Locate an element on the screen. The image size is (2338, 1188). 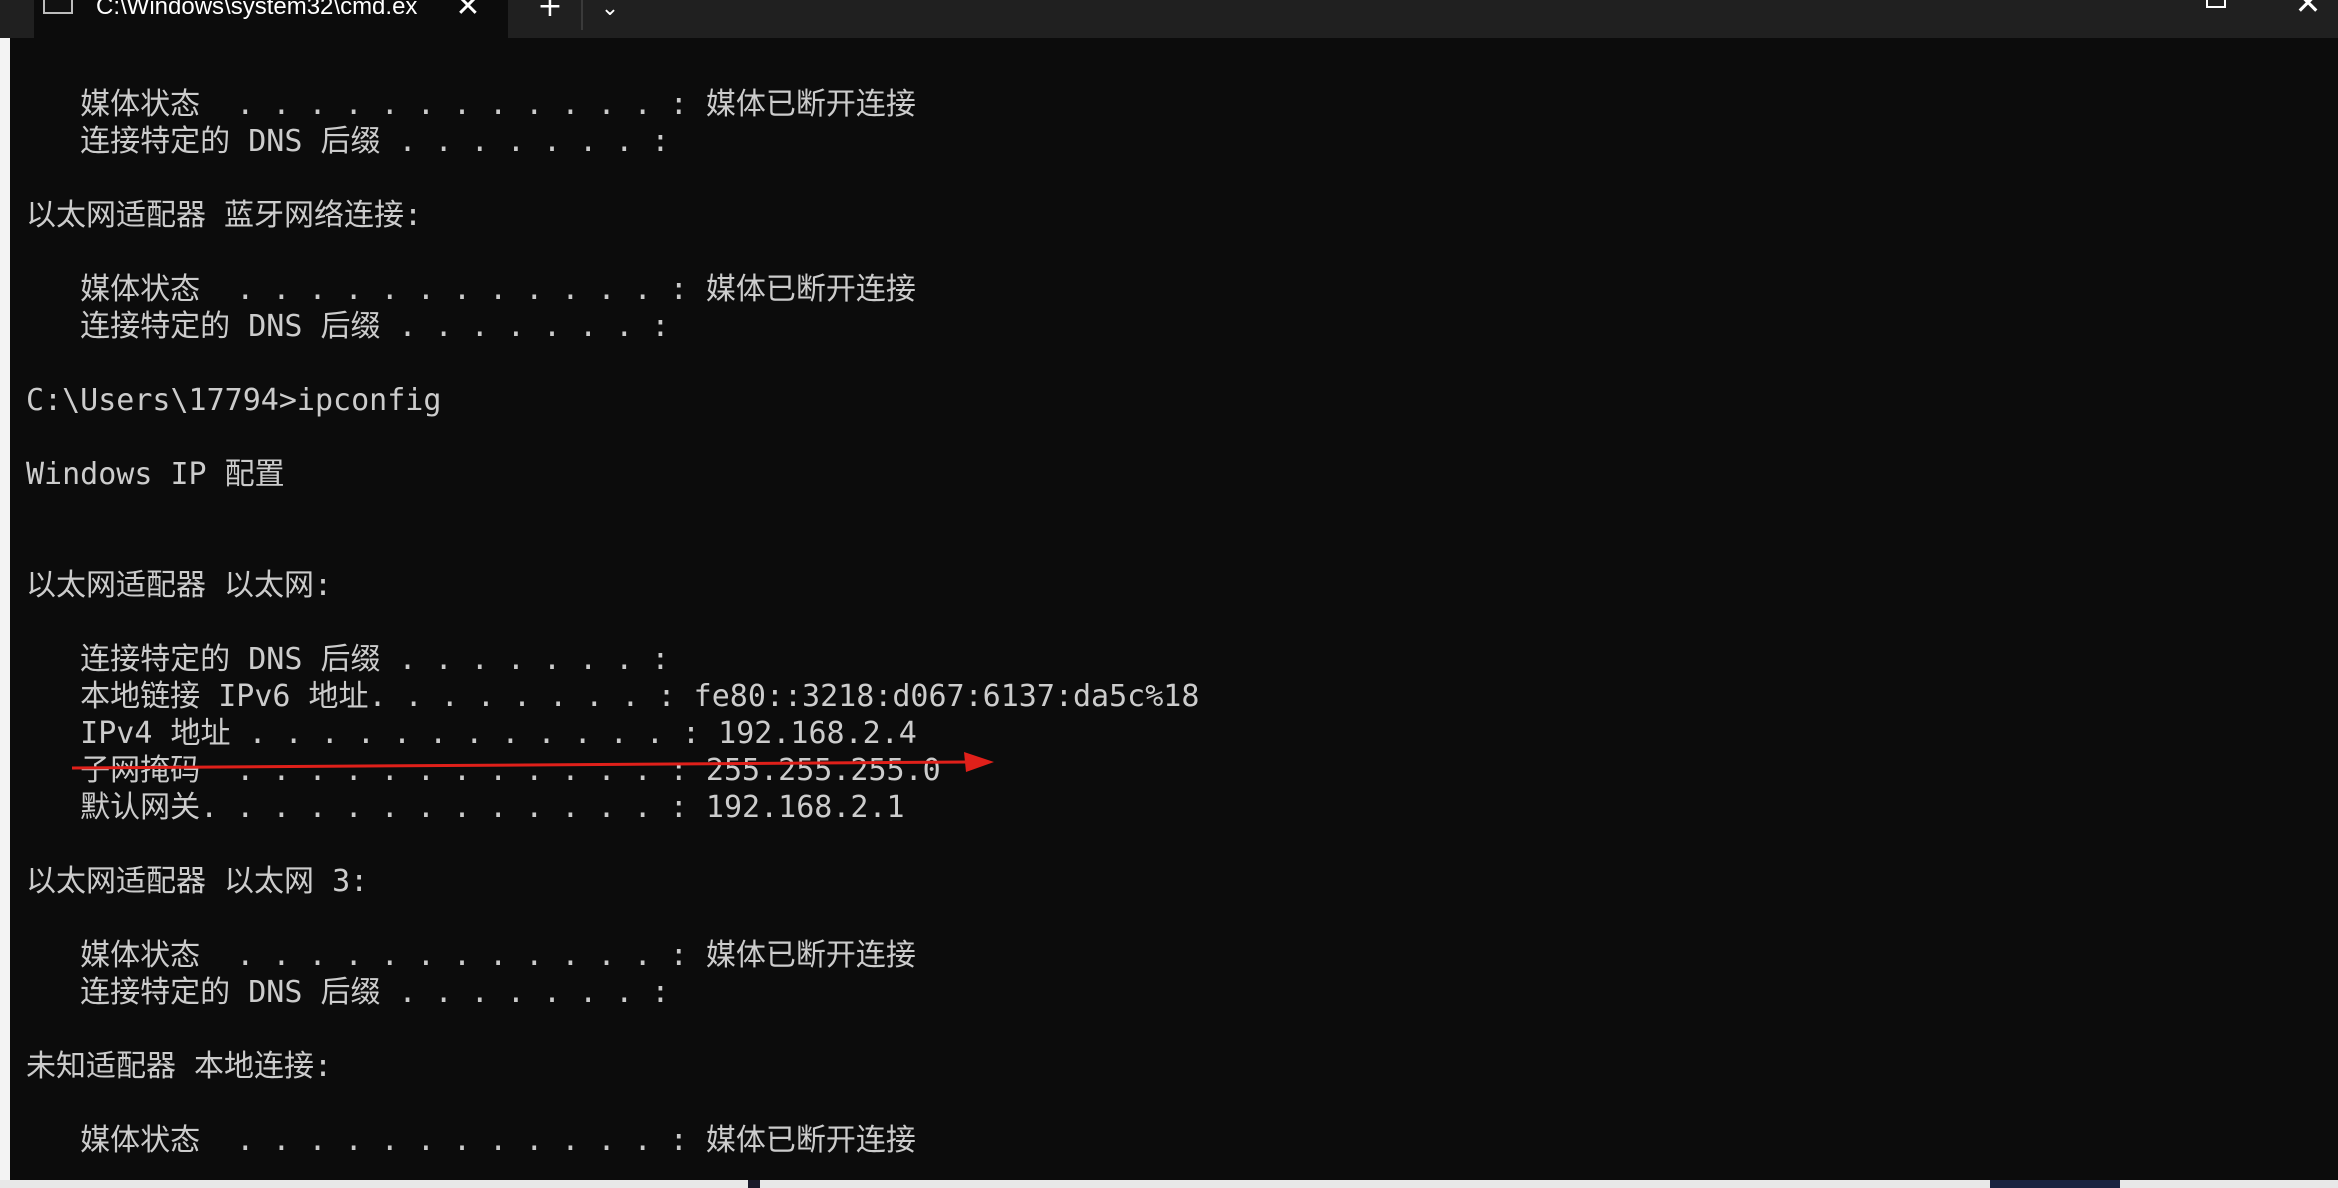
tab-cmd: C:\Windows\system32\cmd.ex ✕ is located at coordinates (271, 19).